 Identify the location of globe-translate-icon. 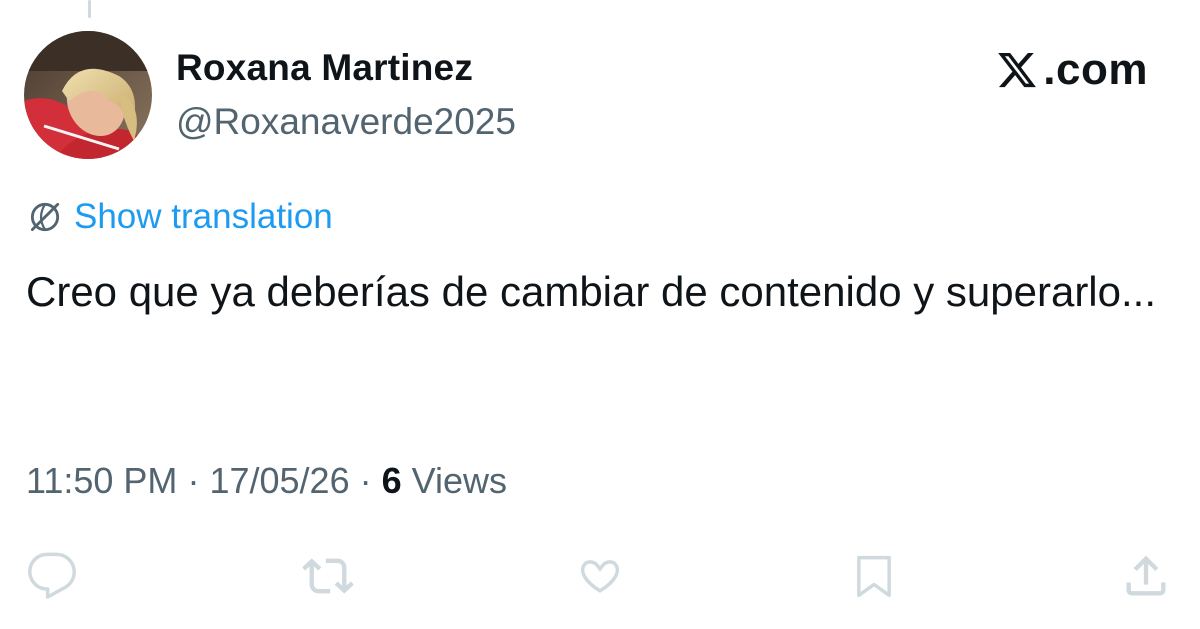
(45, 217).